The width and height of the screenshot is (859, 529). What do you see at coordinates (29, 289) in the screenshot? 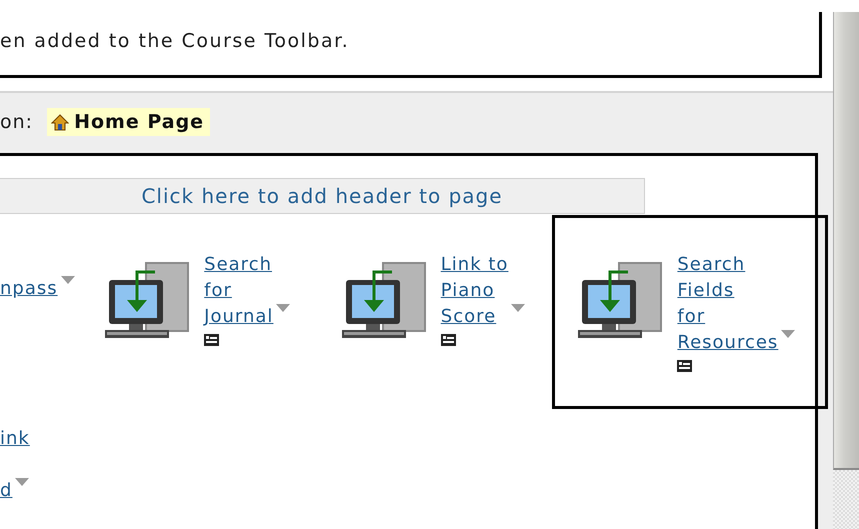
I see `tool-link: npass` at bounding box center [29, 289].